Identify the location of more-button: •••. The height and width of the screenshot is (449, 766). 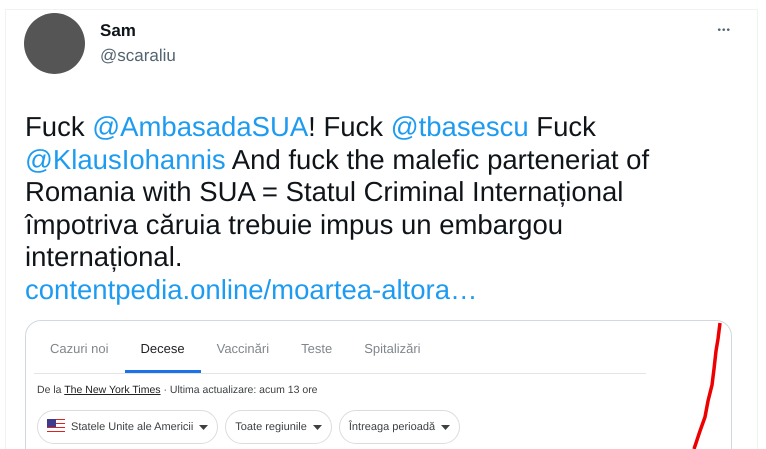
(724, 30).